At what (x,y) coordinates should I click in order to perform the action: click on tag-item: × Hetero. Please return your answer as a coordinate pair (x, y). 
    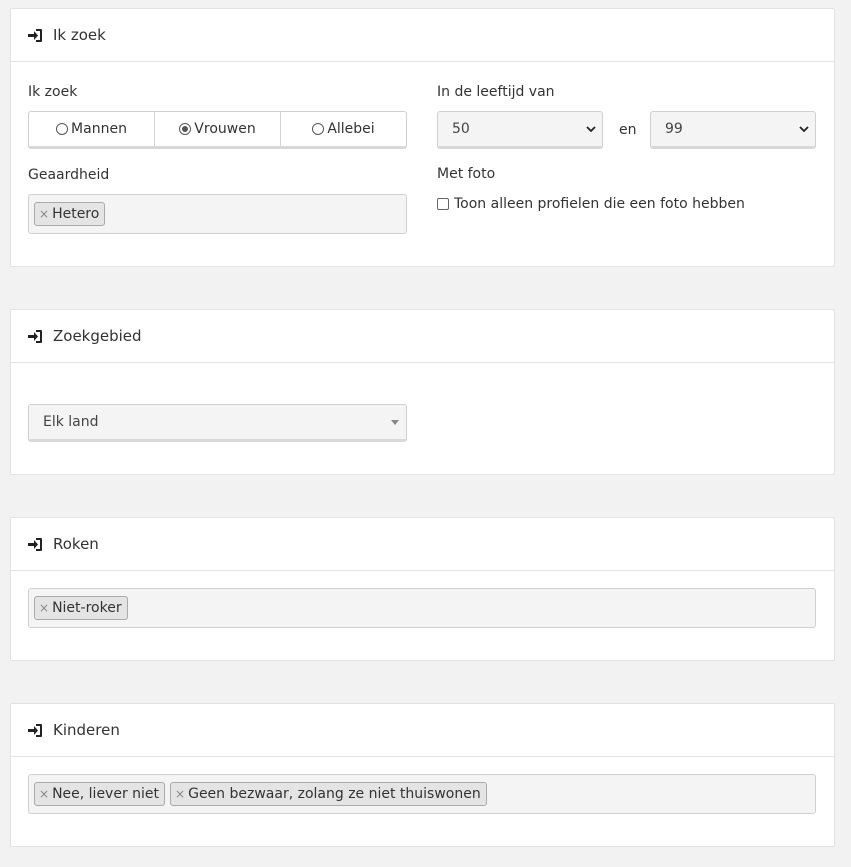
    Looking at the image, I should click on (70, 214).